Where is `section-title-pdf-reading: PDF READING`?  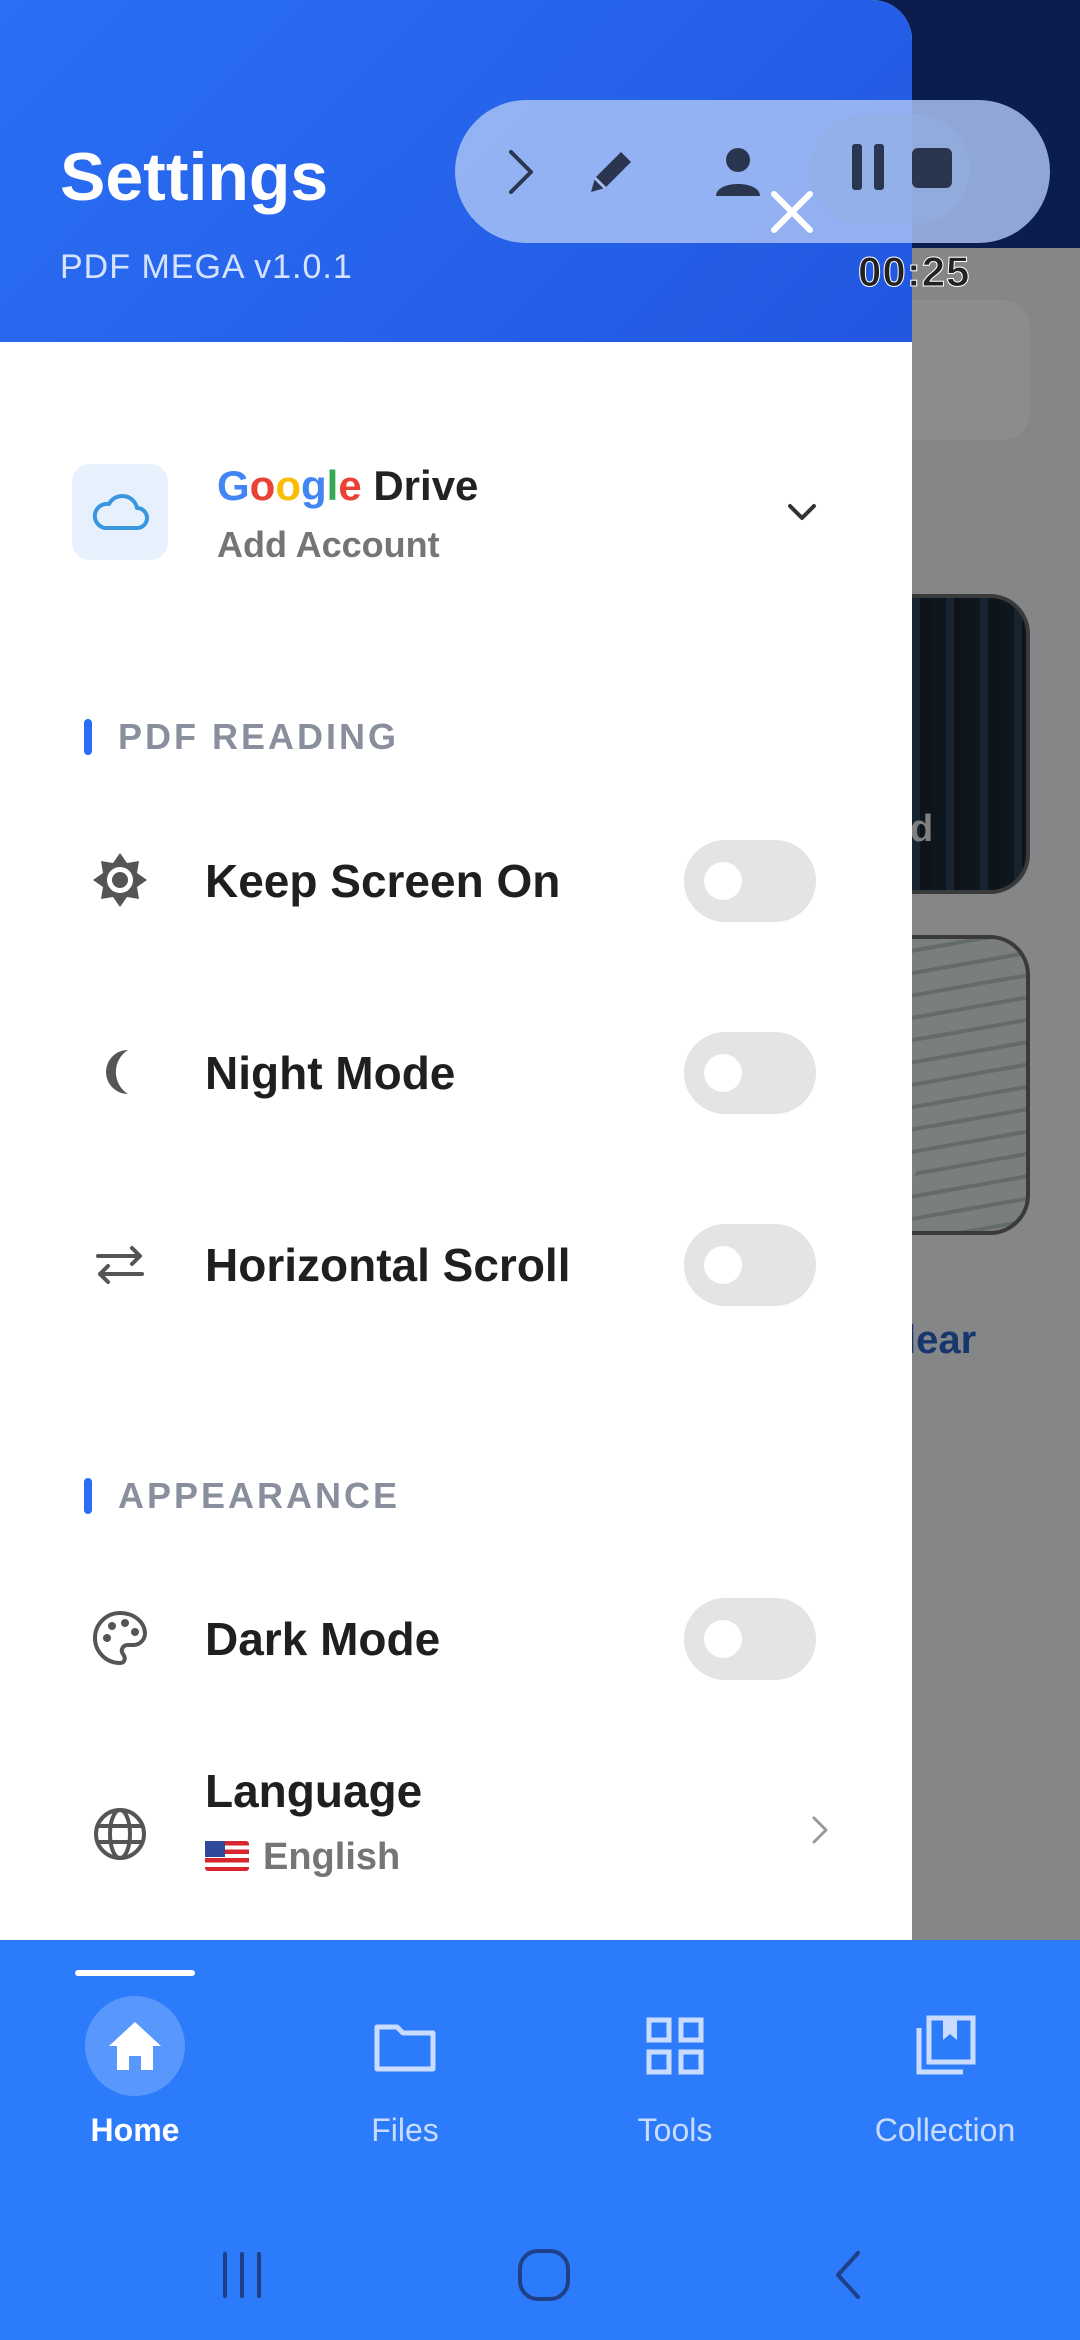 section-title-pdf-reading: PDF READING is located at coordinates (259, 736).